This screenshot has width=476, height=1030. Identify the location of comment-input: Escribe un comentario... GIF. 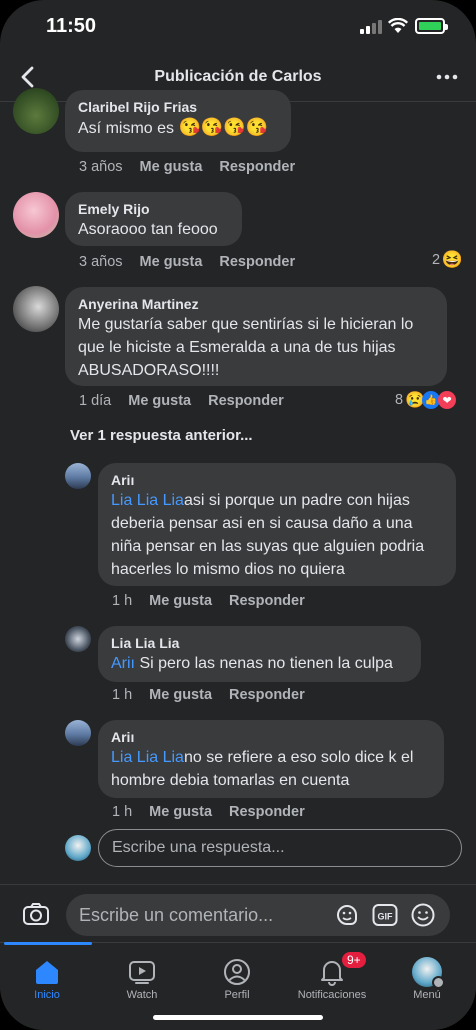
(258, 915).